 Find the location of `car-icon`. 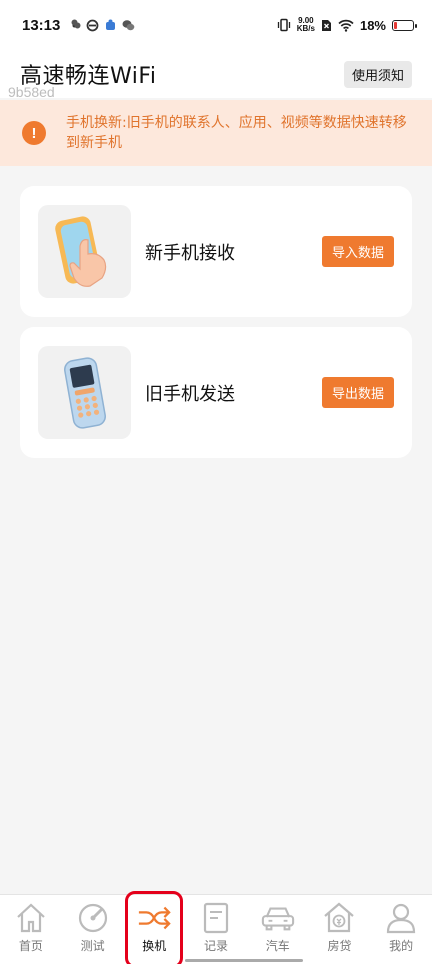

car-icon is located at coordinates (278, 918).